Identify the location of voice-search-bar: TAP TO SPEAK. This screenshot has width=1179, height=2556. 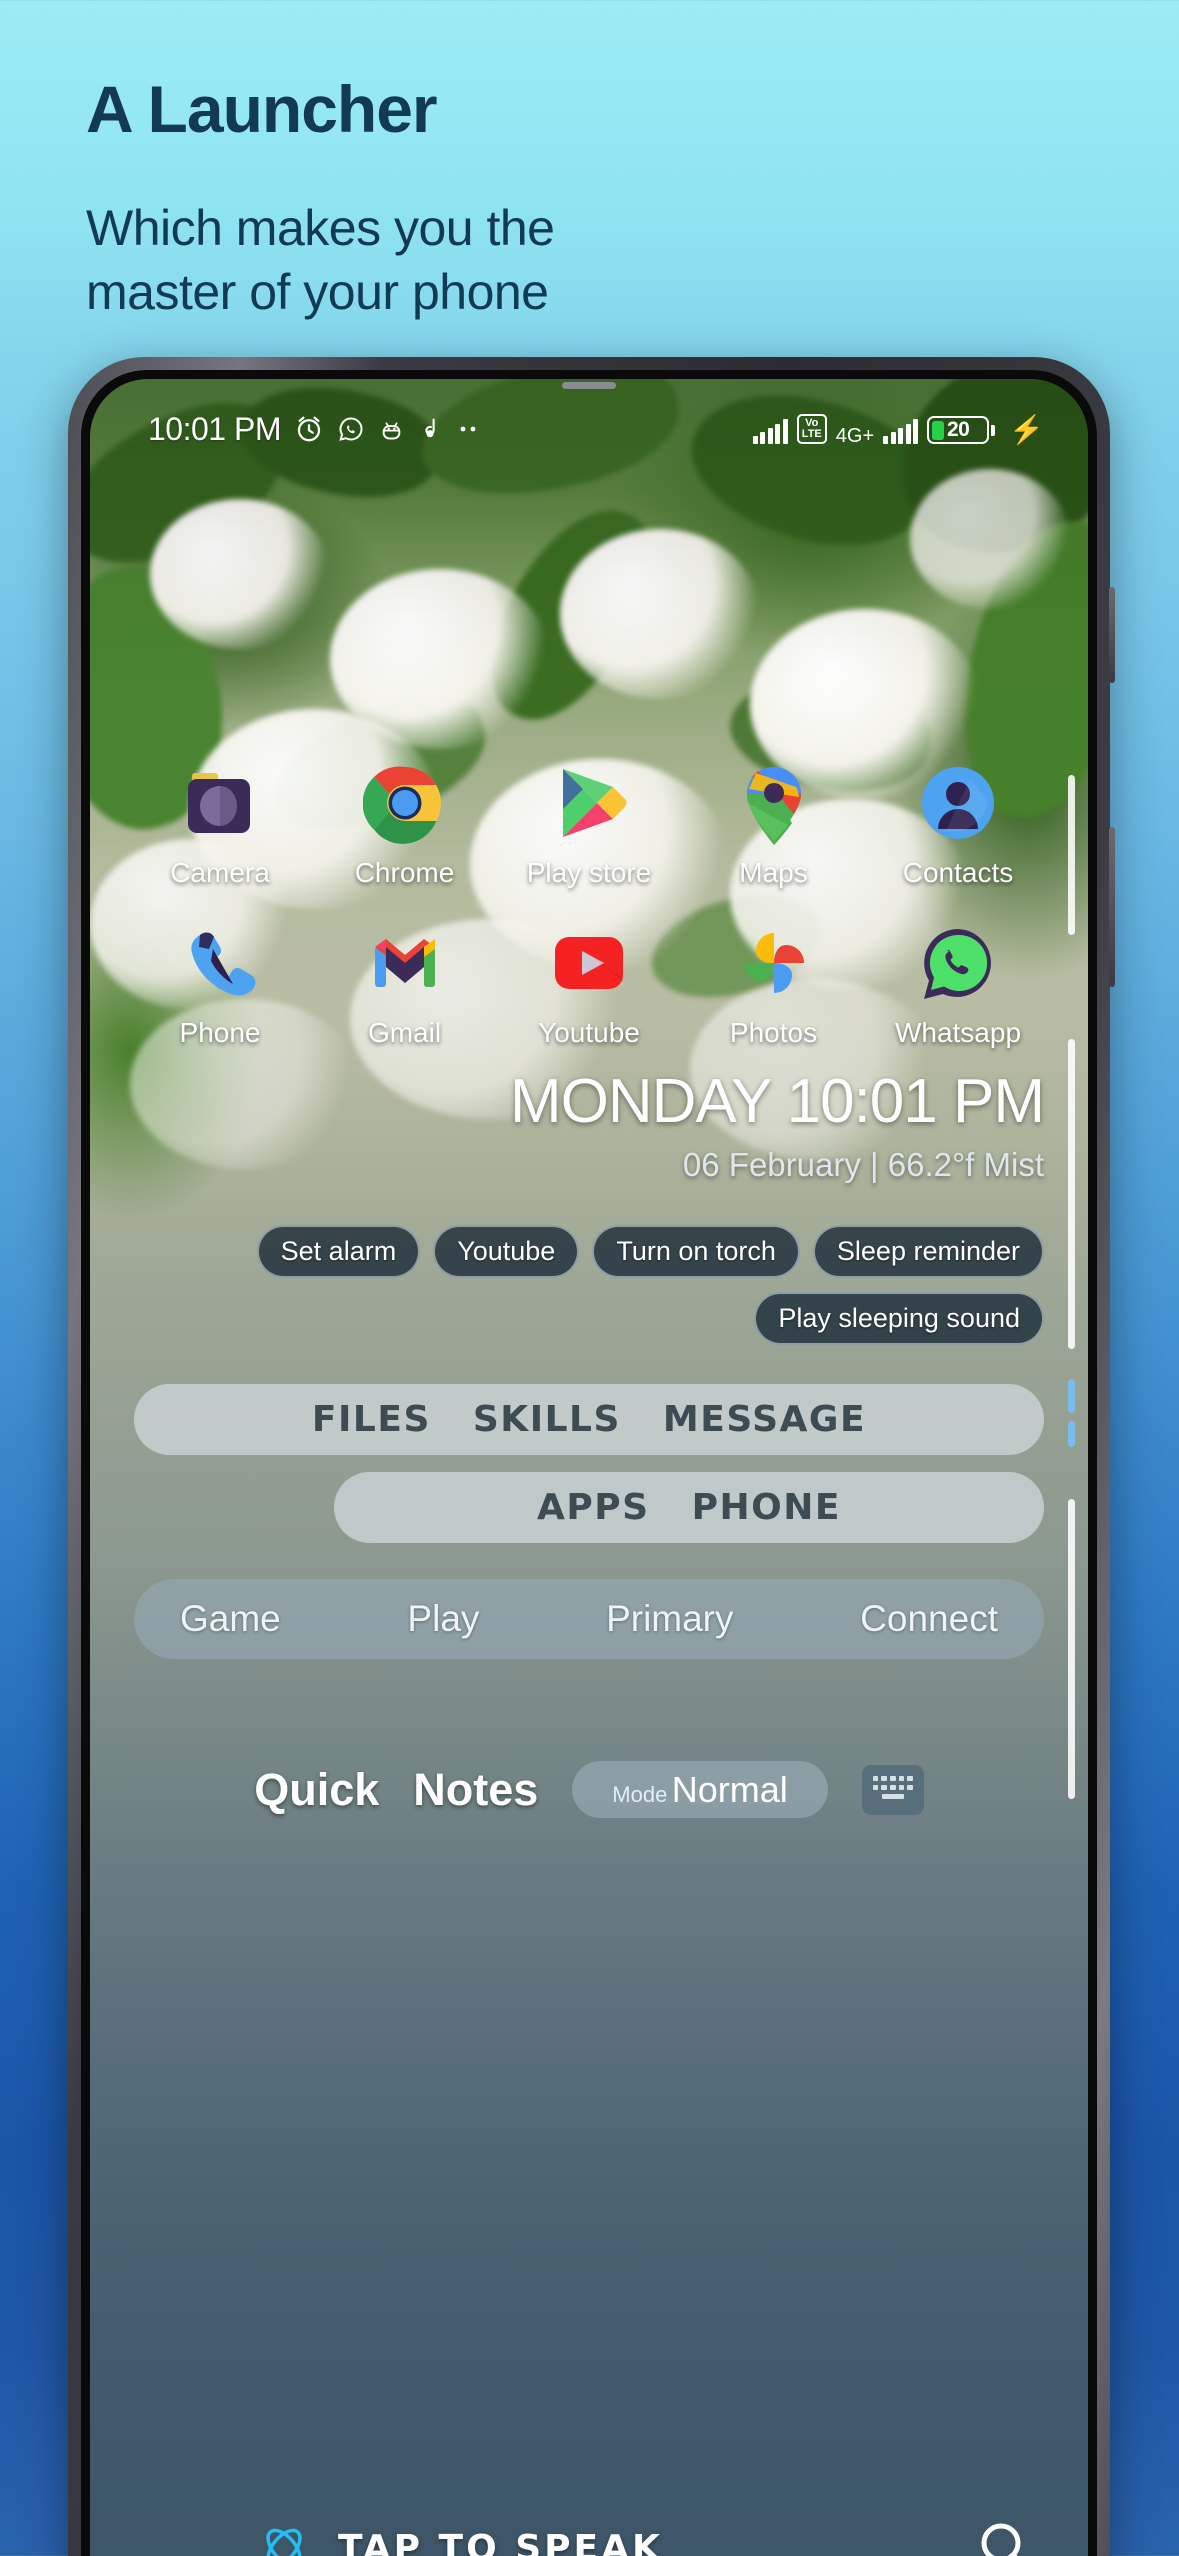
(589, 2536).